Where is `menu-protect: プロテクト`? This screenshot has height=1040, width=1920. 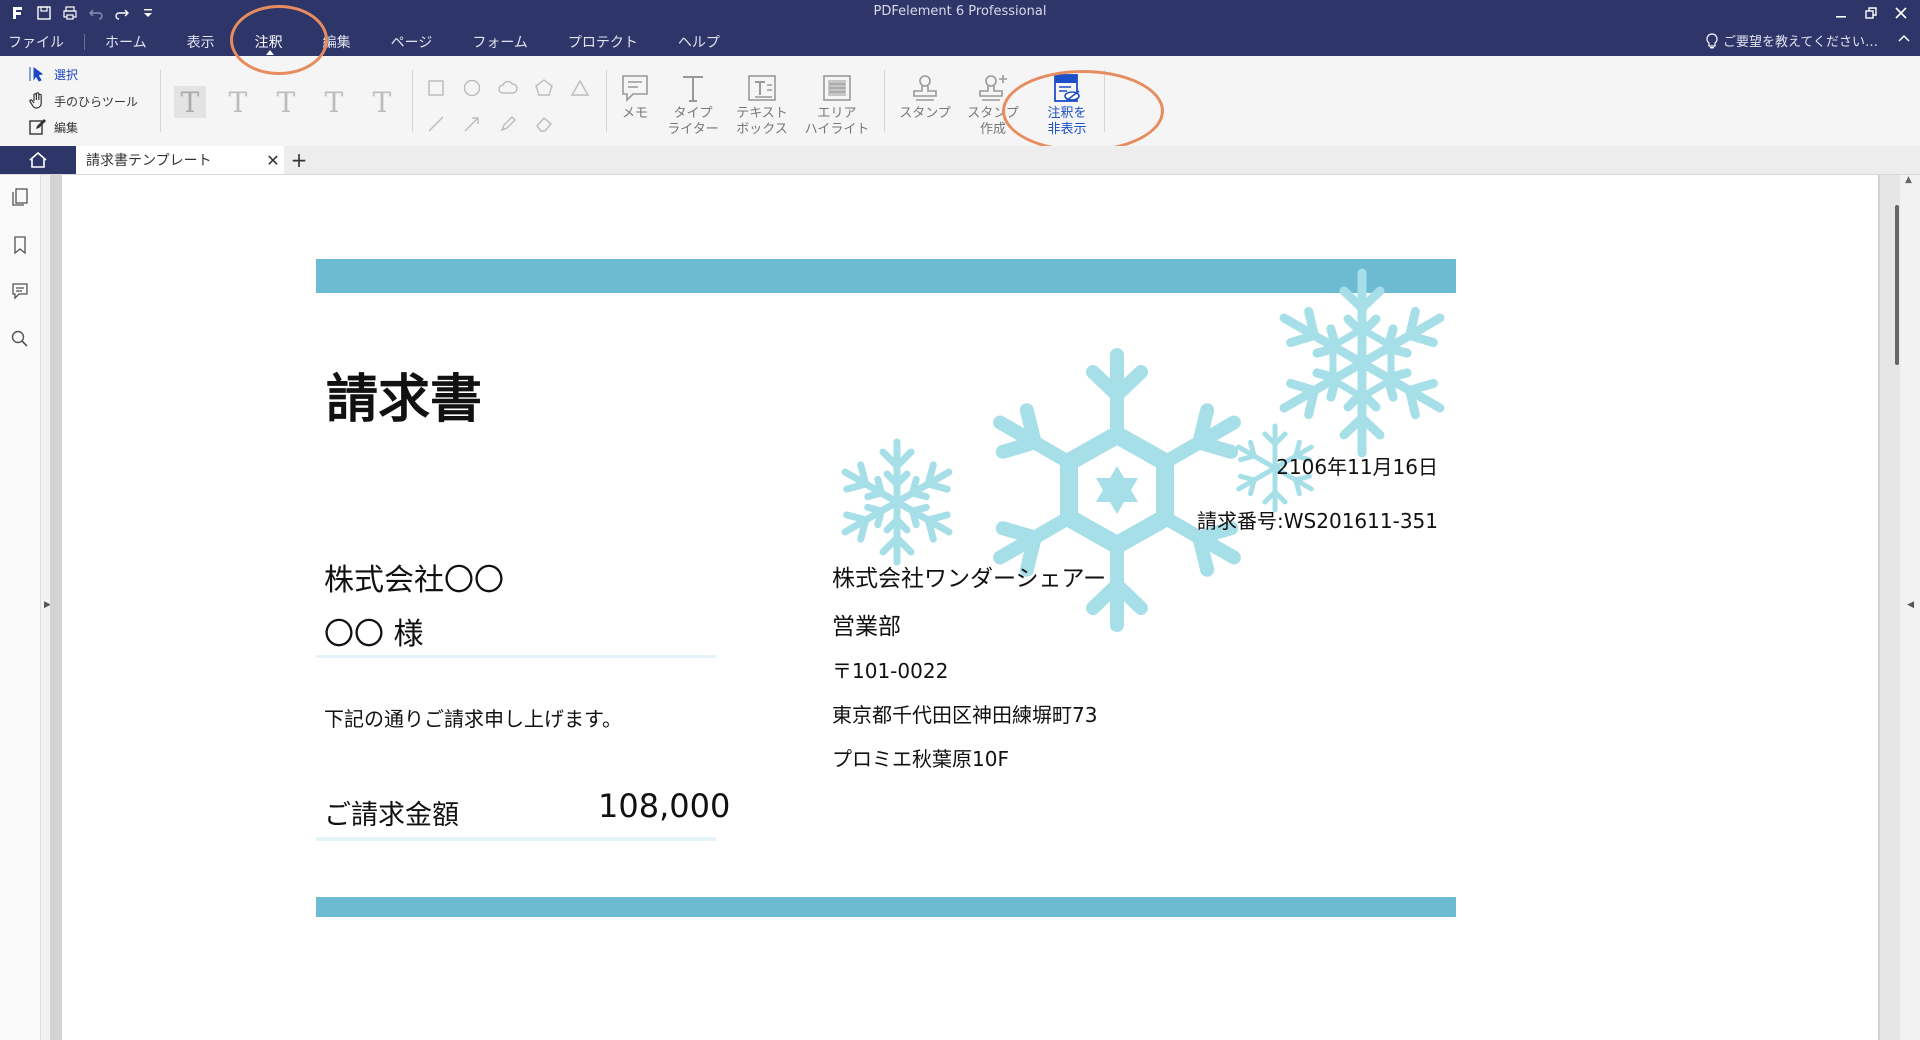
menu-protect: プロテクト is located at coordinates (603, 42).